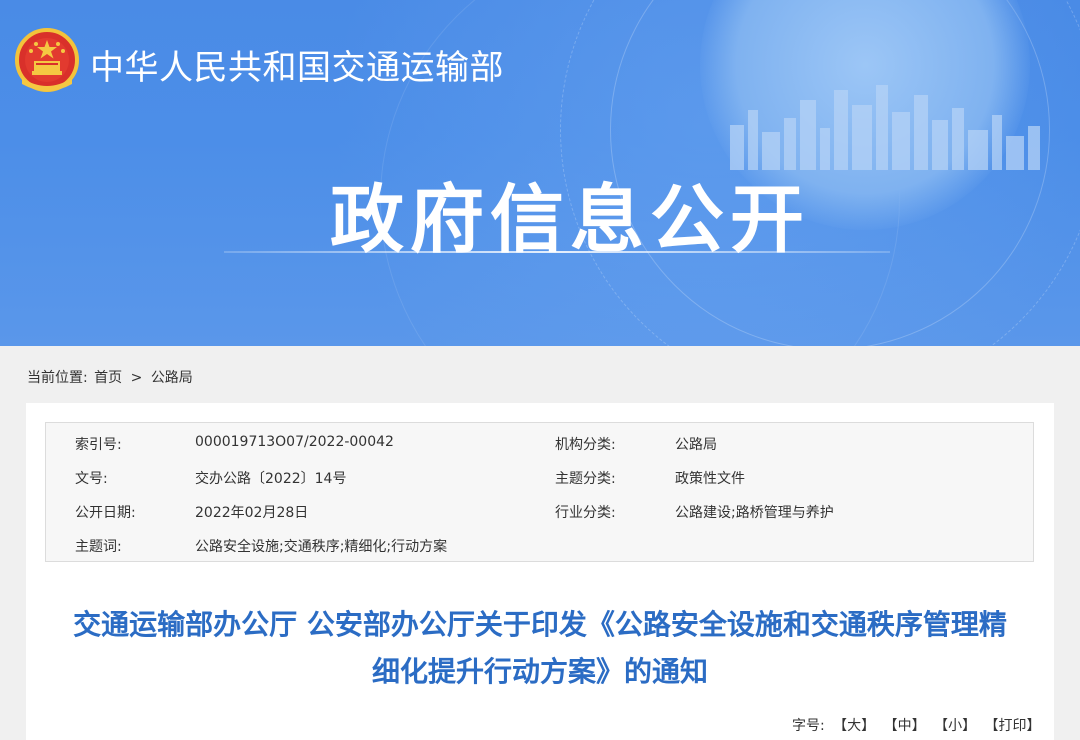  What do you see at coordinates (955, 726) in the screenshot?
I see `font-small-button: 【小】` at bounding box center [955, 726].